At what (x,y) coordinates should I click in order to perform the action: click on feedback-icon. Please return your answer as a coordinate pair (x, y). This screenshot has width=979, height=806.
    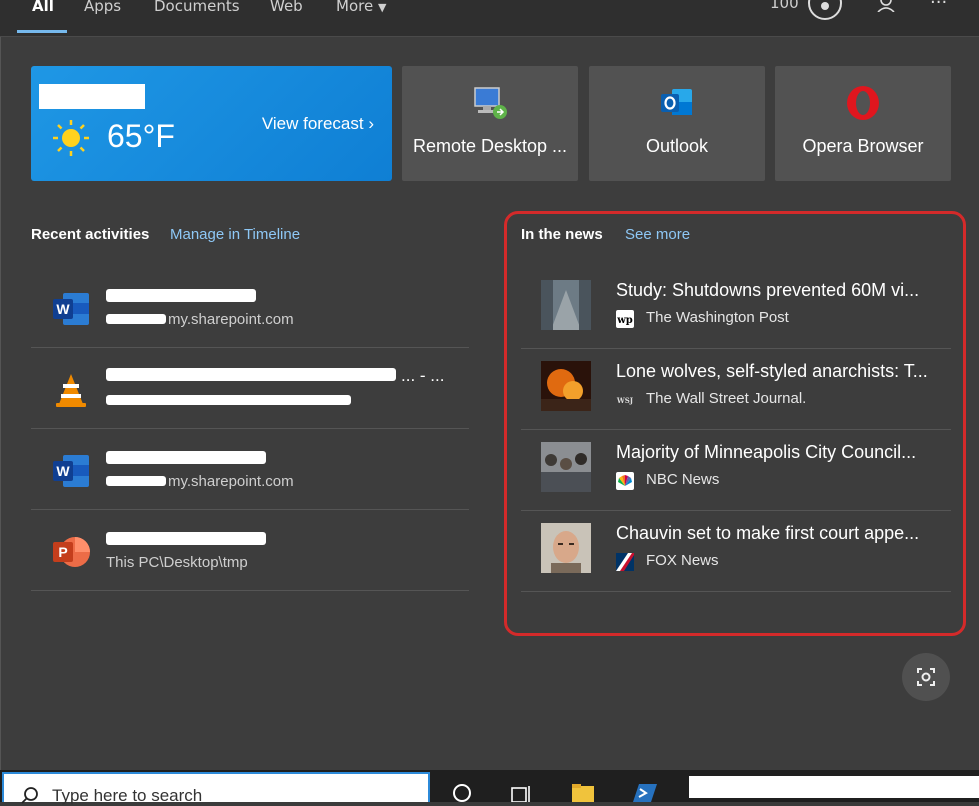
    Looking at the image, I should click on (888, 6).